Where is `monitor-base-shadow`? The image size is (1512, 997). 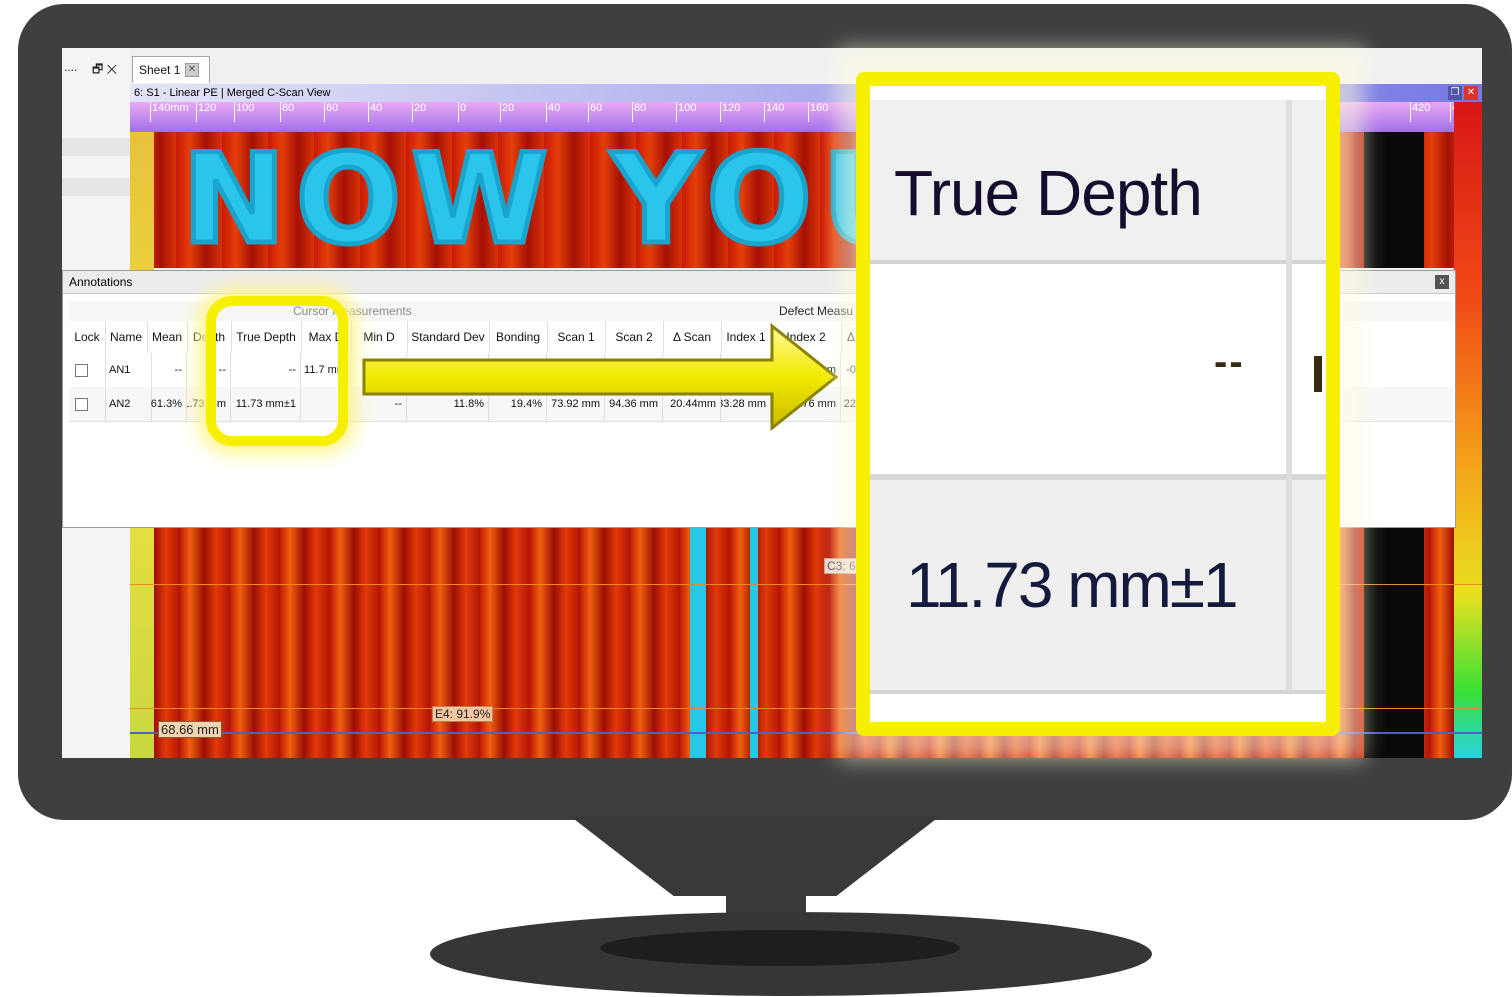
monitor-base-shadow is located at coordinates (780, 948).